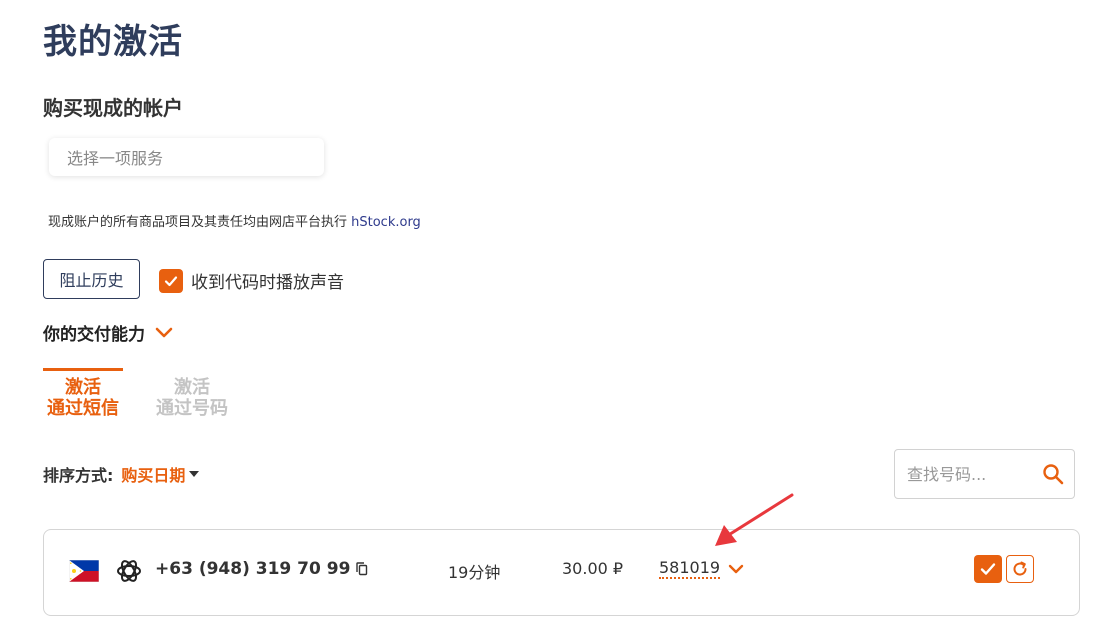  I want to click on price: 30.00 ₽, so click(593, 568).